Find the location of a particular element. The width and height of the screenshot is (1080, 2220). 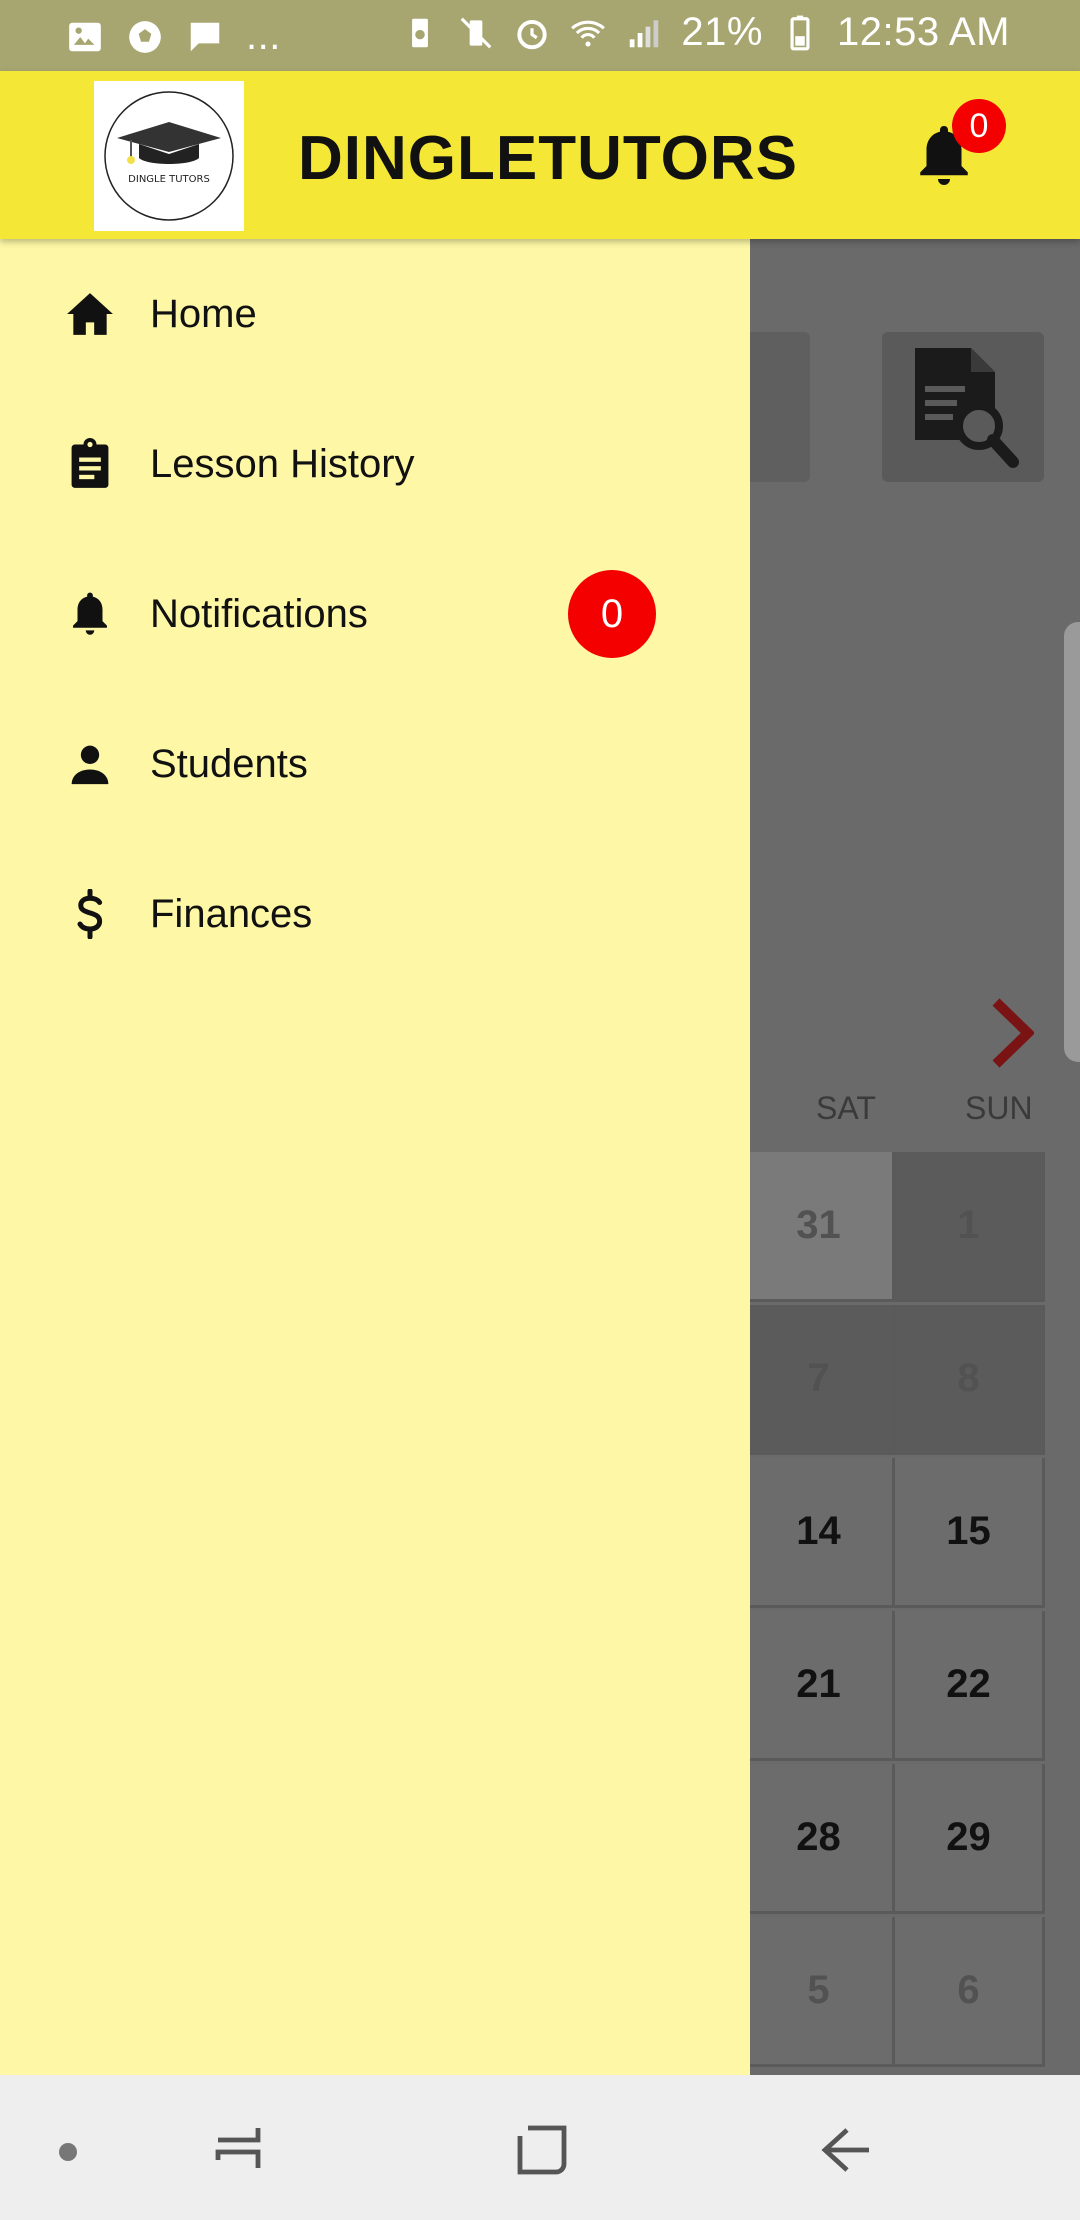

menu-item-notifications: Notifications 0 is located at coordinates (375, 614).